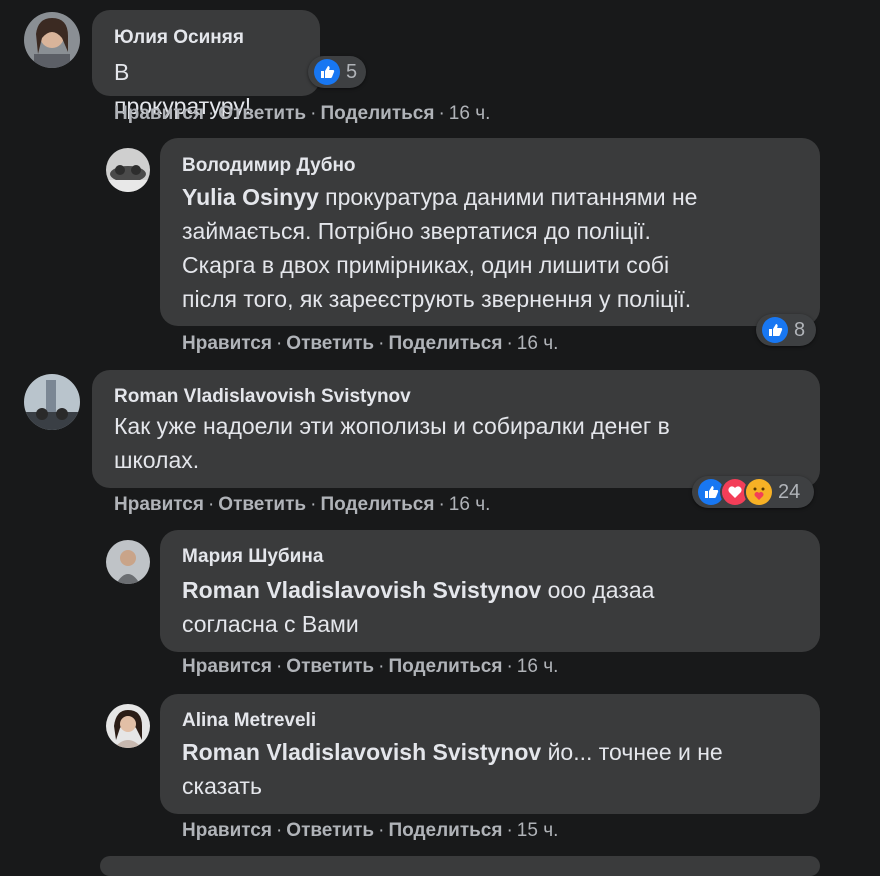 This screenshot has width=880, height=876. Describe the element at coordinates (538, 830) in the screenshot. I see `timestamp: 15 ч.` at that location.